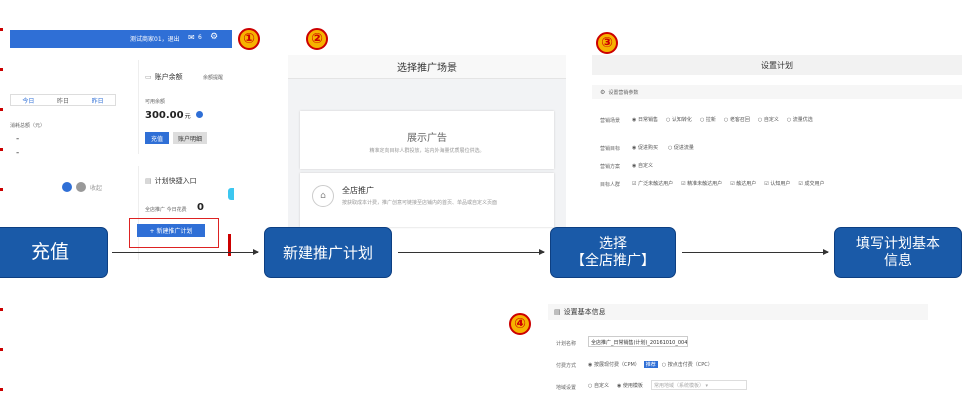  What do you see at coordinates (98, 100) in the screenshot?
I see `tab-previous: 昨日` at bounding box center [98, 100].